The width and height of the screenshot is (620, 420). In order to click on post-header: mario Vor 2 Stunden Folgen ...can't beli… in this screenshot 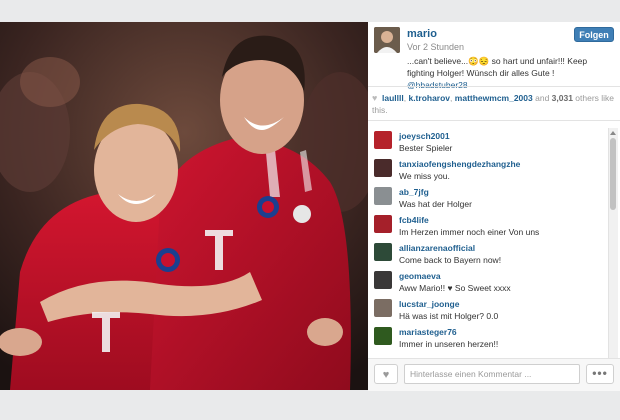, I will do `click(494, 56)`.